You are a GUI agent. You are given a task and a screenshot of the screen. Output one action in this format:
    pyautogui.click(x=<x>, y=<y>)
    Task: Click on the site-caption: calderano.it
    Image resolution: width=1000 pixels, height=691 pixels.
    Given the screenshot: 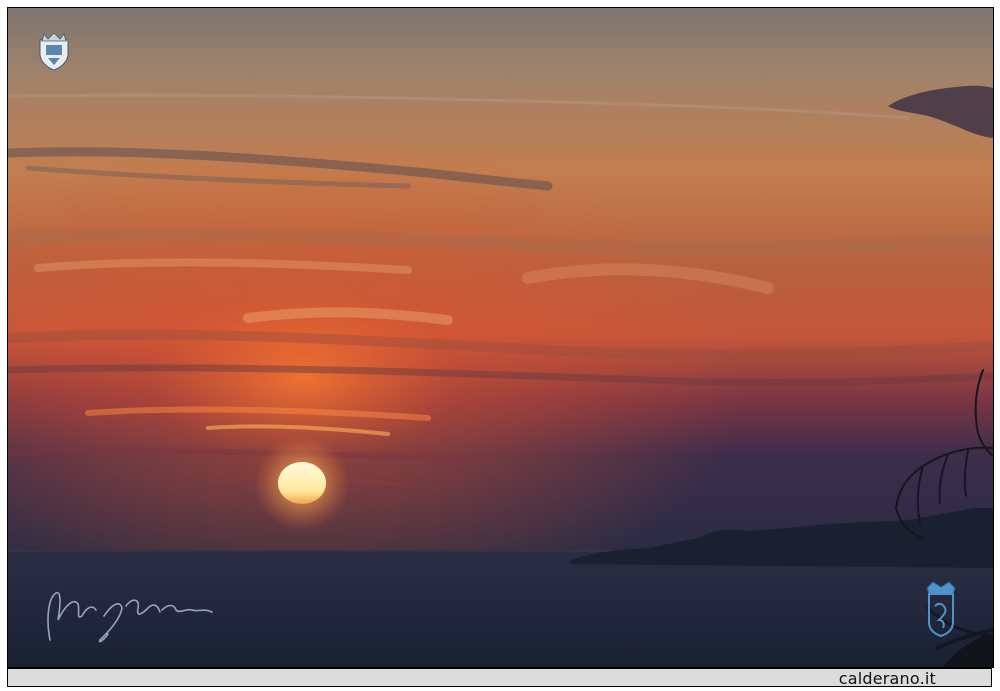 What is the action you would take?
    pyautogui.click(x=887, y=678)
    